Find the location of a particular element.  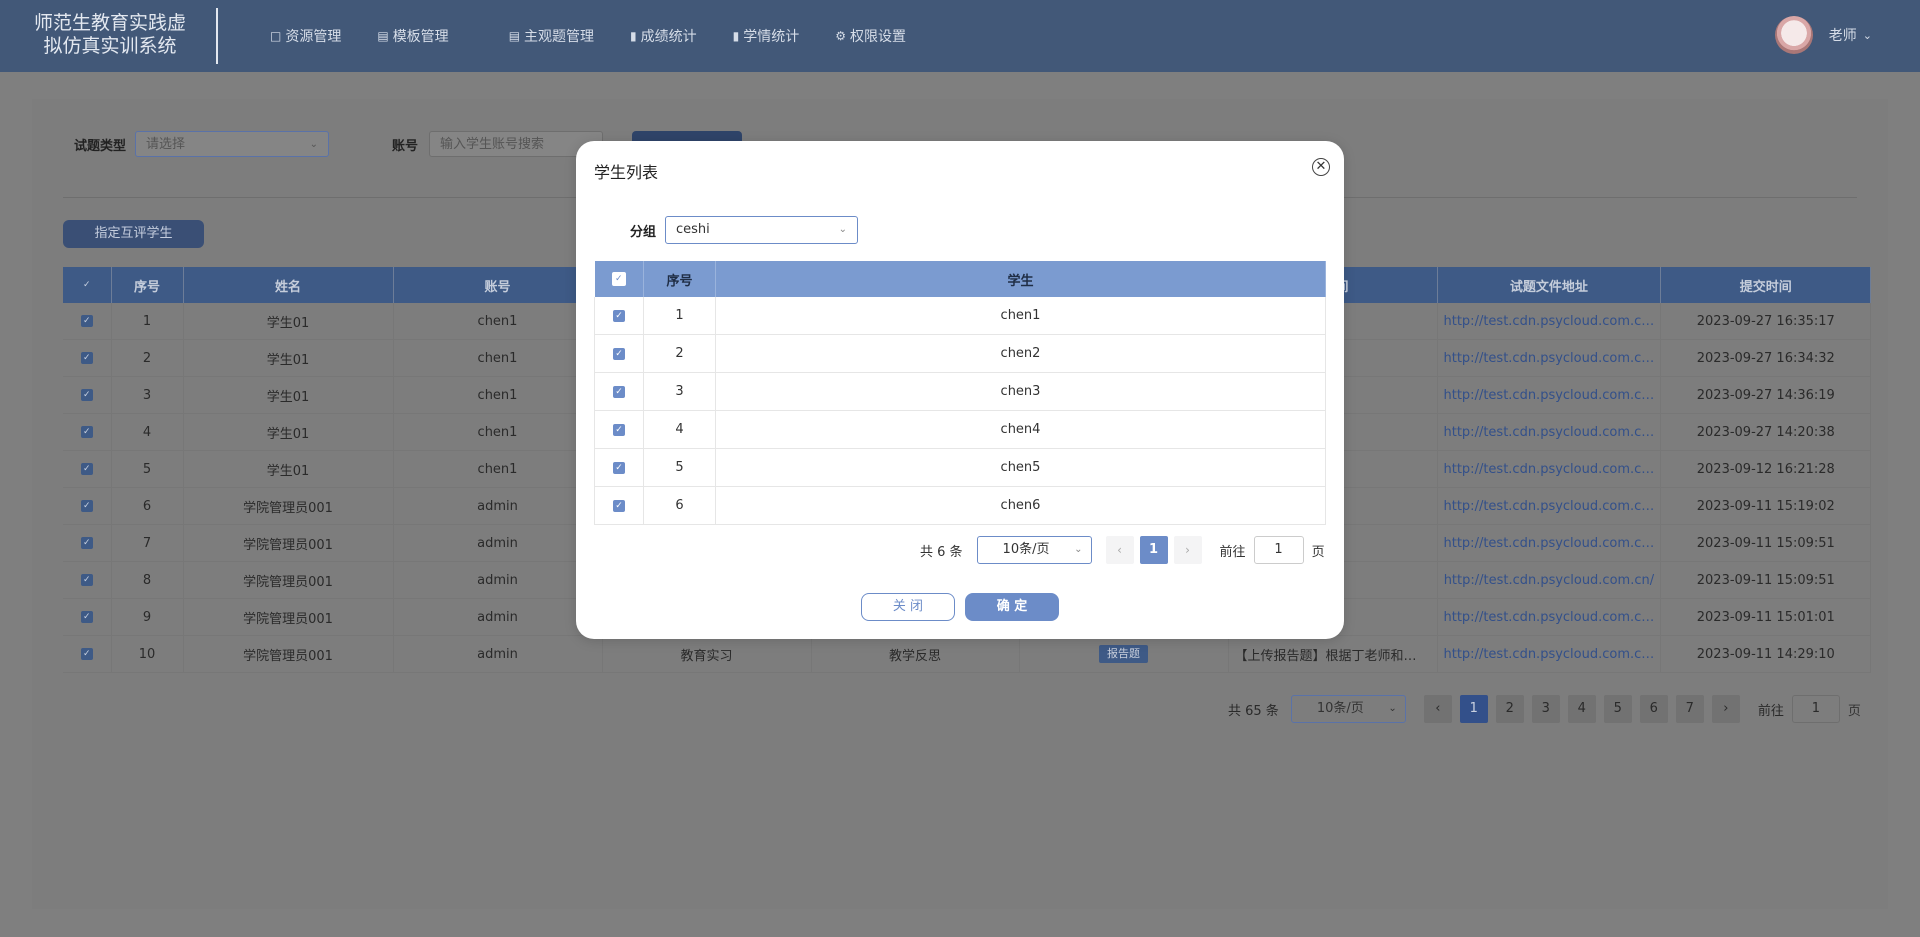

student-row: ✓ 6 chen6 is located at coordinates (960, 505).